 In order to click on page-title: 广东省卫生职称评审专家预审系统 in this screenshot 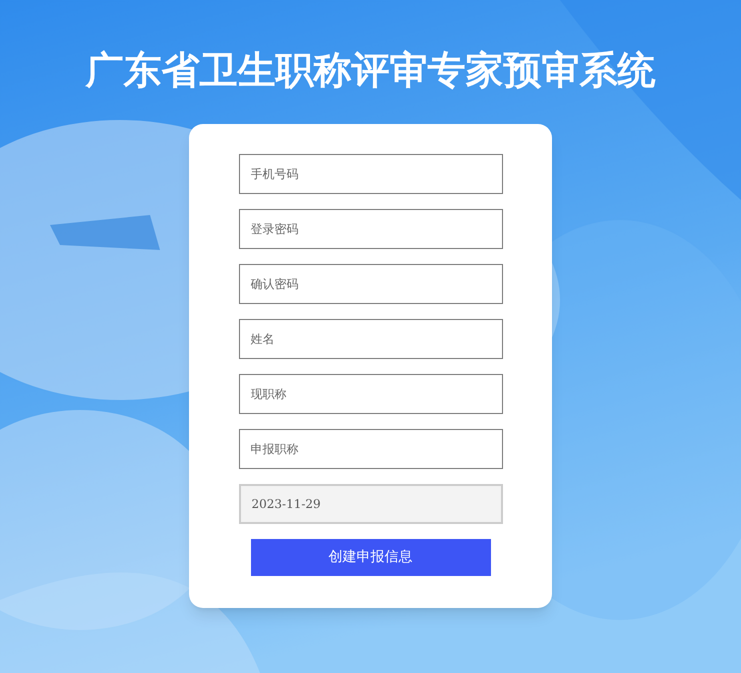, I will do `click(371, 70)`.